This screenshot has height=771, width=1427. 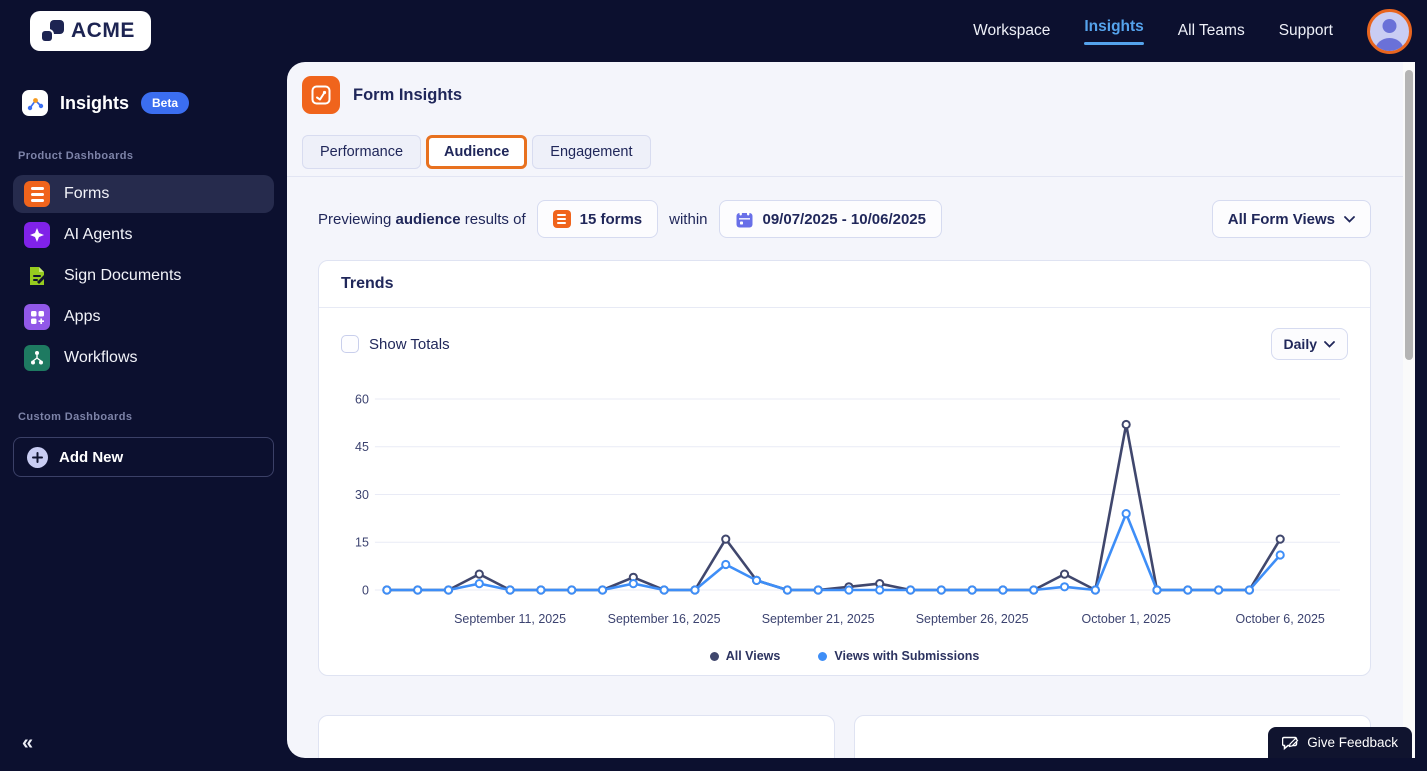 I want to click on trends-controls: Show Totals Daily, so click(x=844, y=344).